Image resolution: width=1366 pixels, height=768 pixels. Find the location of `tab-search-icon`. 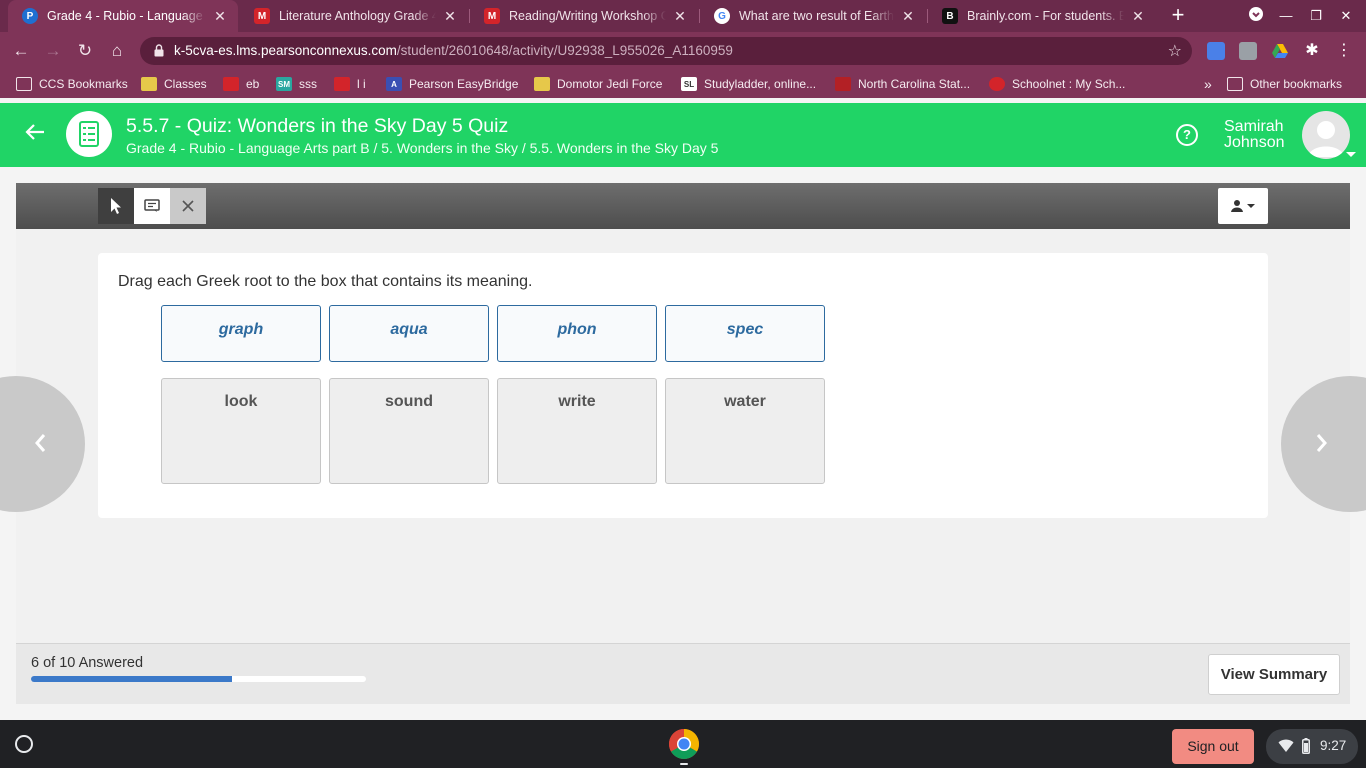

tab-search-icon is located at coordinates (1256, 16).